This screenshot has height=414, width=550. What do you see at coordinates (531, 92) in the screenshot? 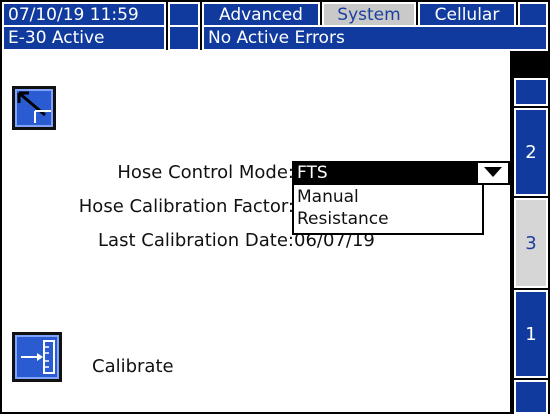
I see `side-tab-up` at bounding box center [531, 92].